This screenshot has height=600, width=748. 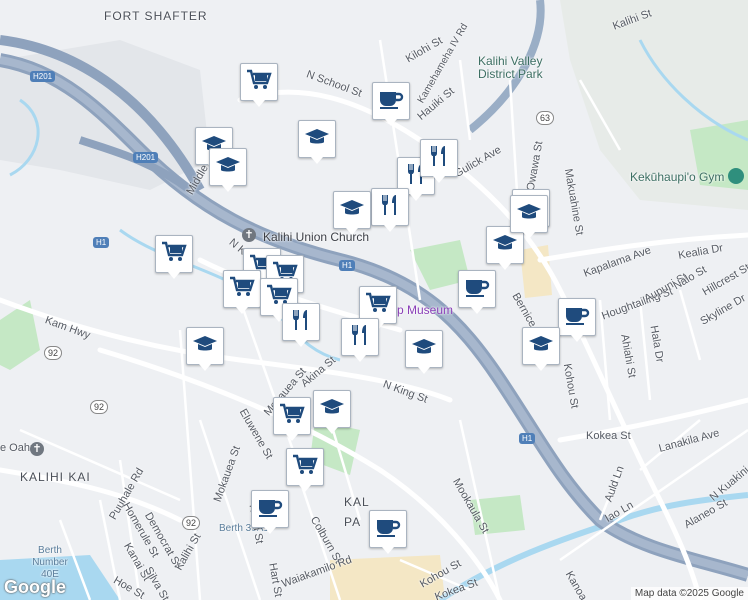 What do you see at coordinates (608, 436) in the screenshot?
I see `street-label: Kokea St` at bounding box center [608, 436].